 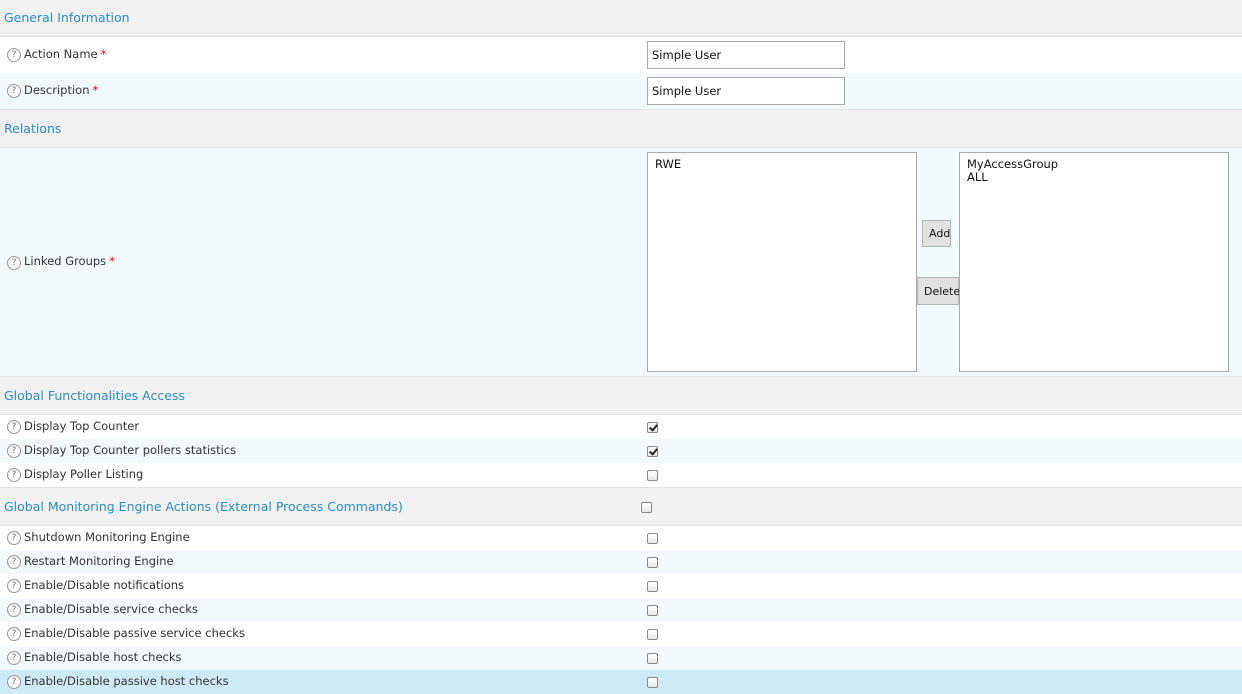 I want to click on option-label: Enable/Disable passive service checks, so click(x=134, y=633).